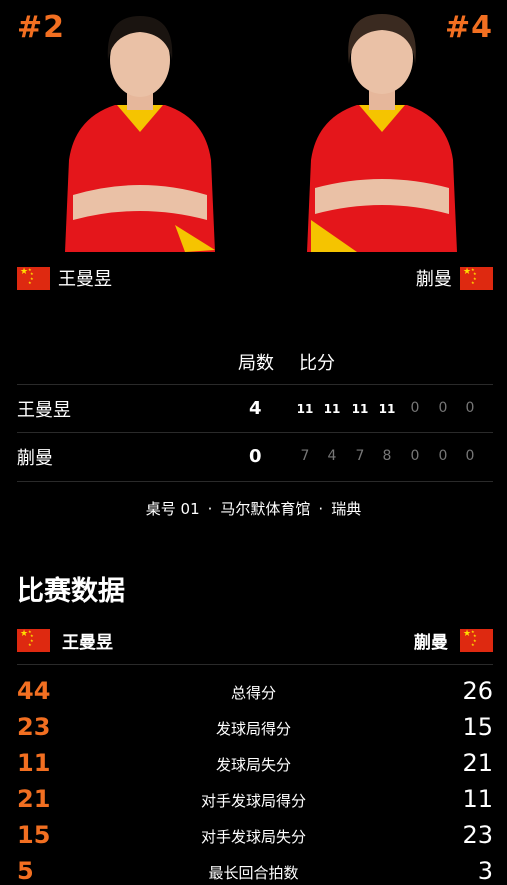 The height and width of the screenshot is (885, 507). I want to click on stats-left-player: ★ ★ ★ ★ ★ 王曼昱, so click(65, 640).